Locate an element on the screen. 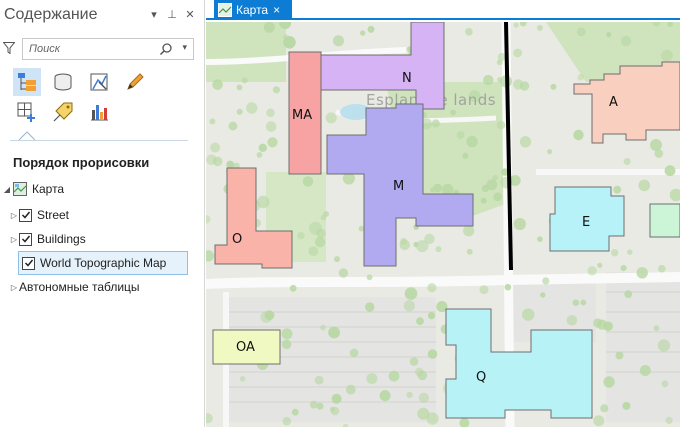  basemap-visibility-checkbox is located at coordinates (28, 263).